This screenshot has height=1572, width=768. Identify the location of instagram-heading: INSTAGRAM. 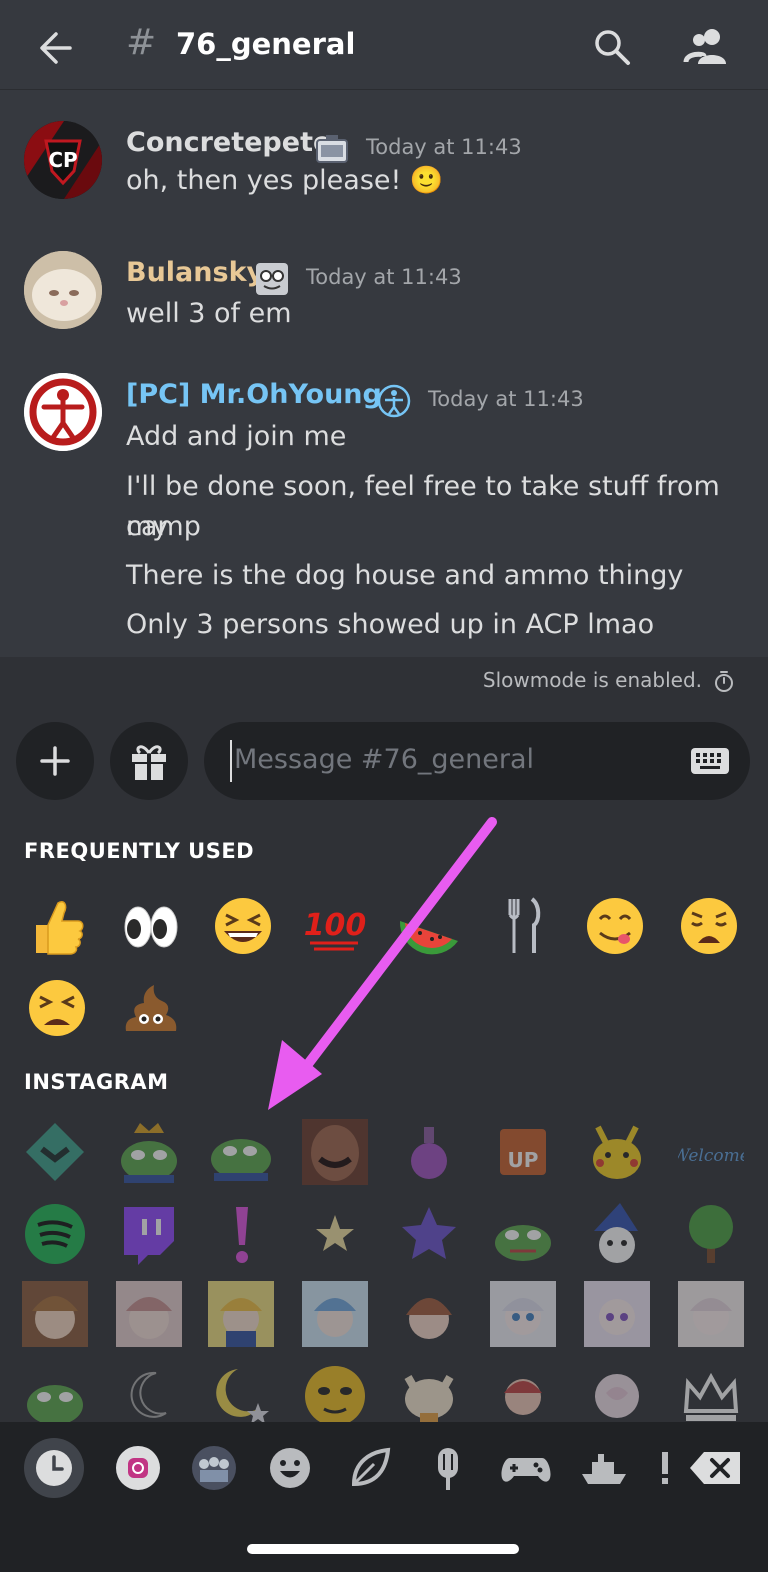
(96, 1082).